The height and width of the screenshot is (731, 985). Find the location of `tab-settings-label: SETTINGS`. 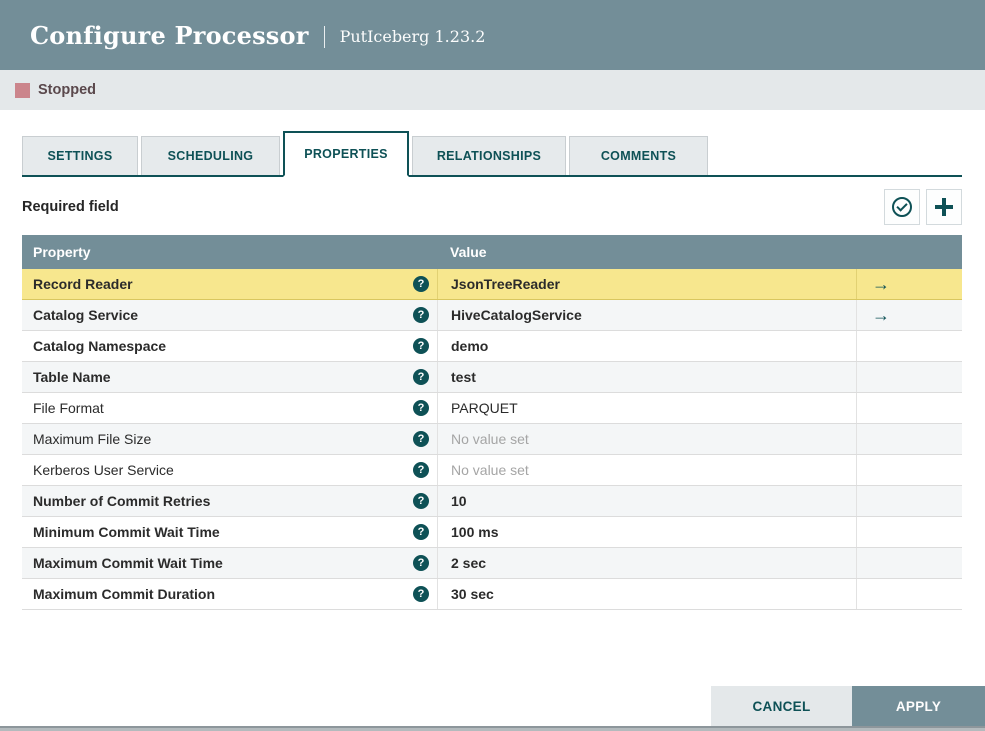

tab-settings-label: SETTINGS is located at coordinates (80, 156).